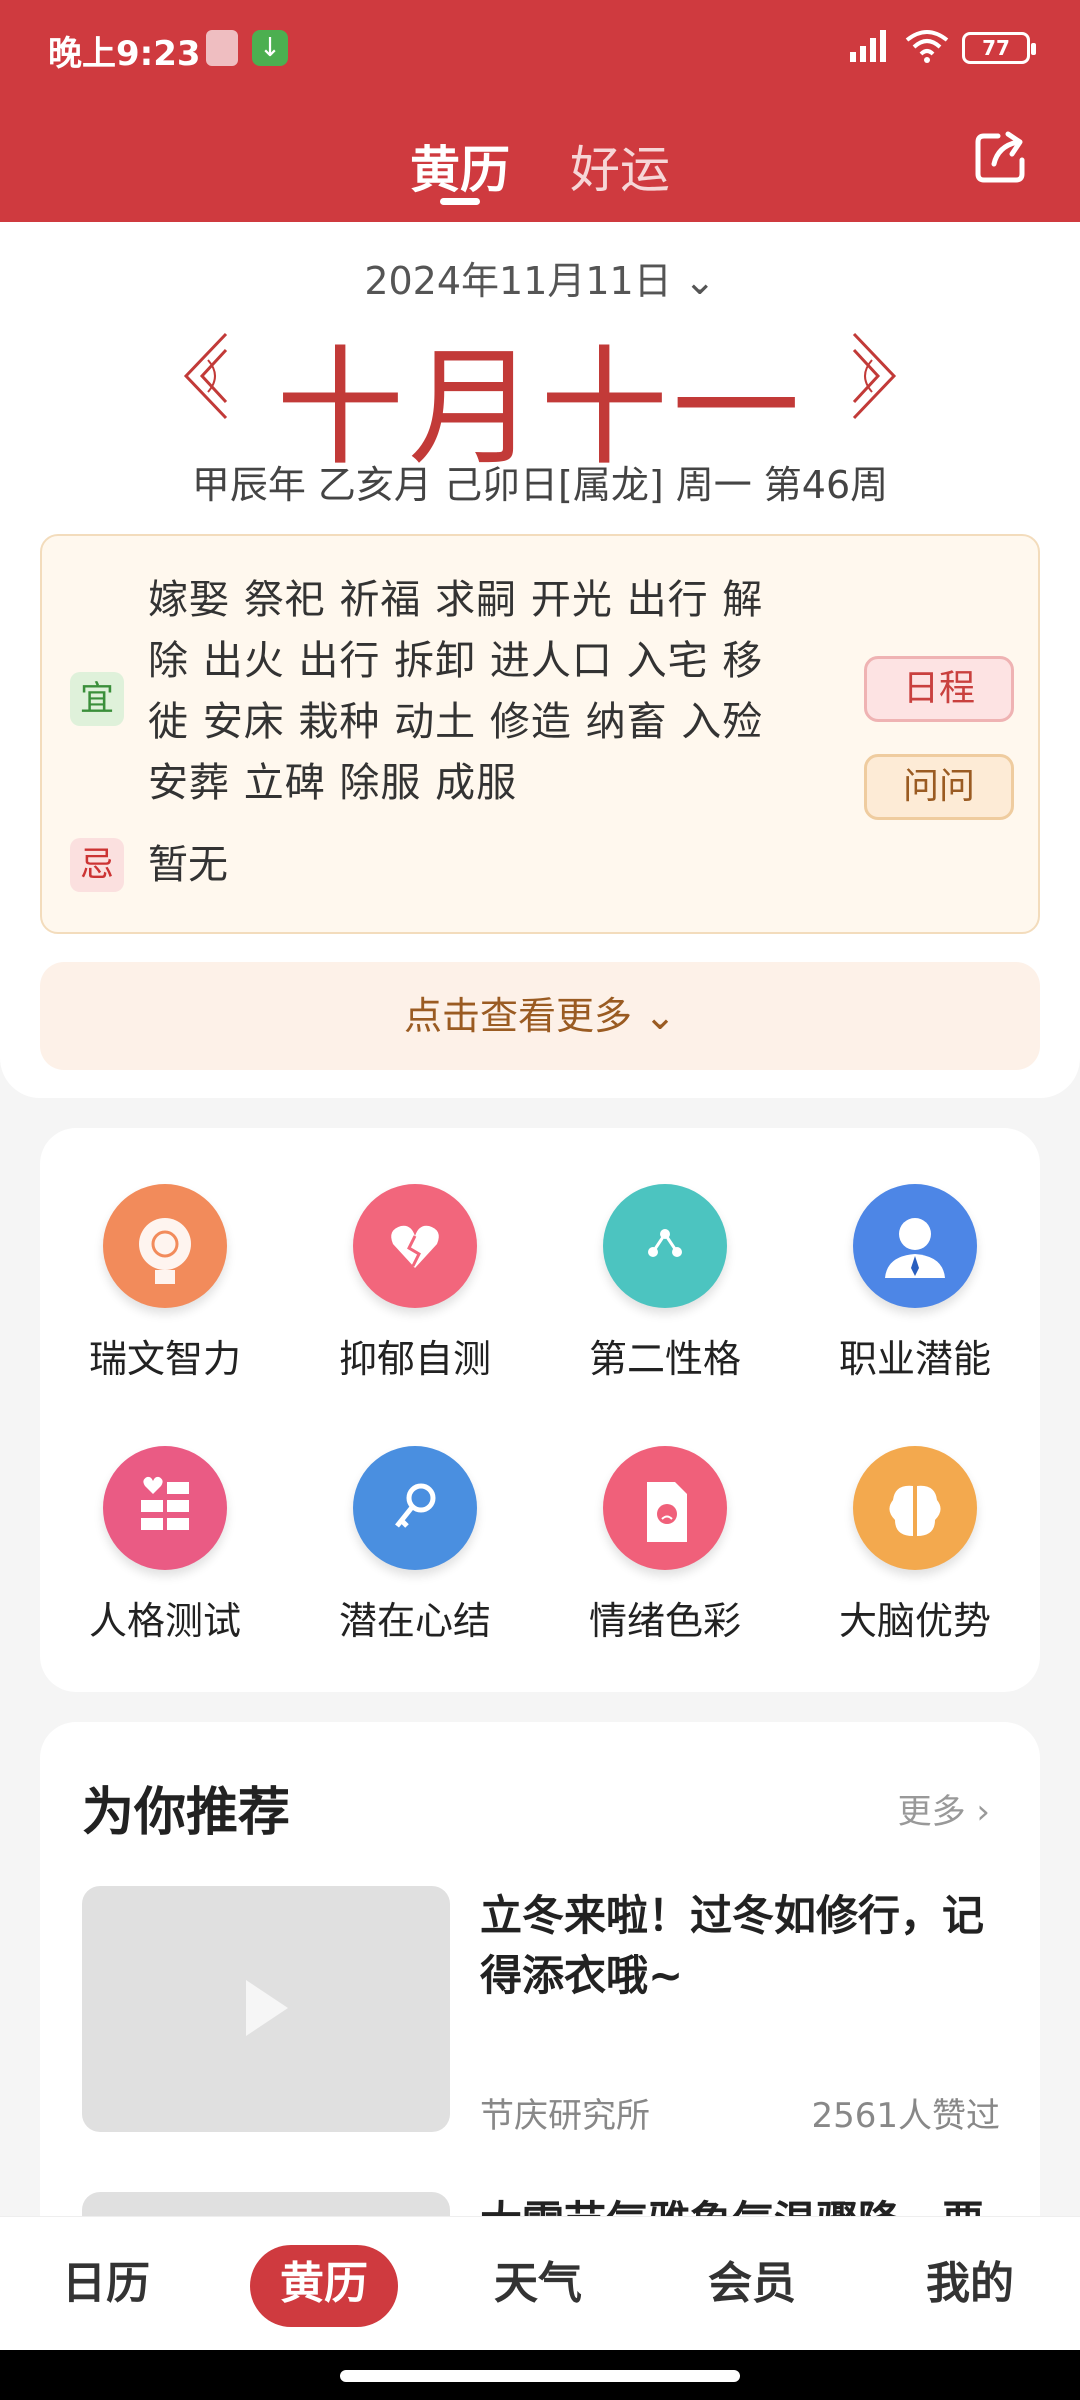  Describe the element at coordinates (999, 48) in the screenshot. I see `battery-icon: 77` at that location.